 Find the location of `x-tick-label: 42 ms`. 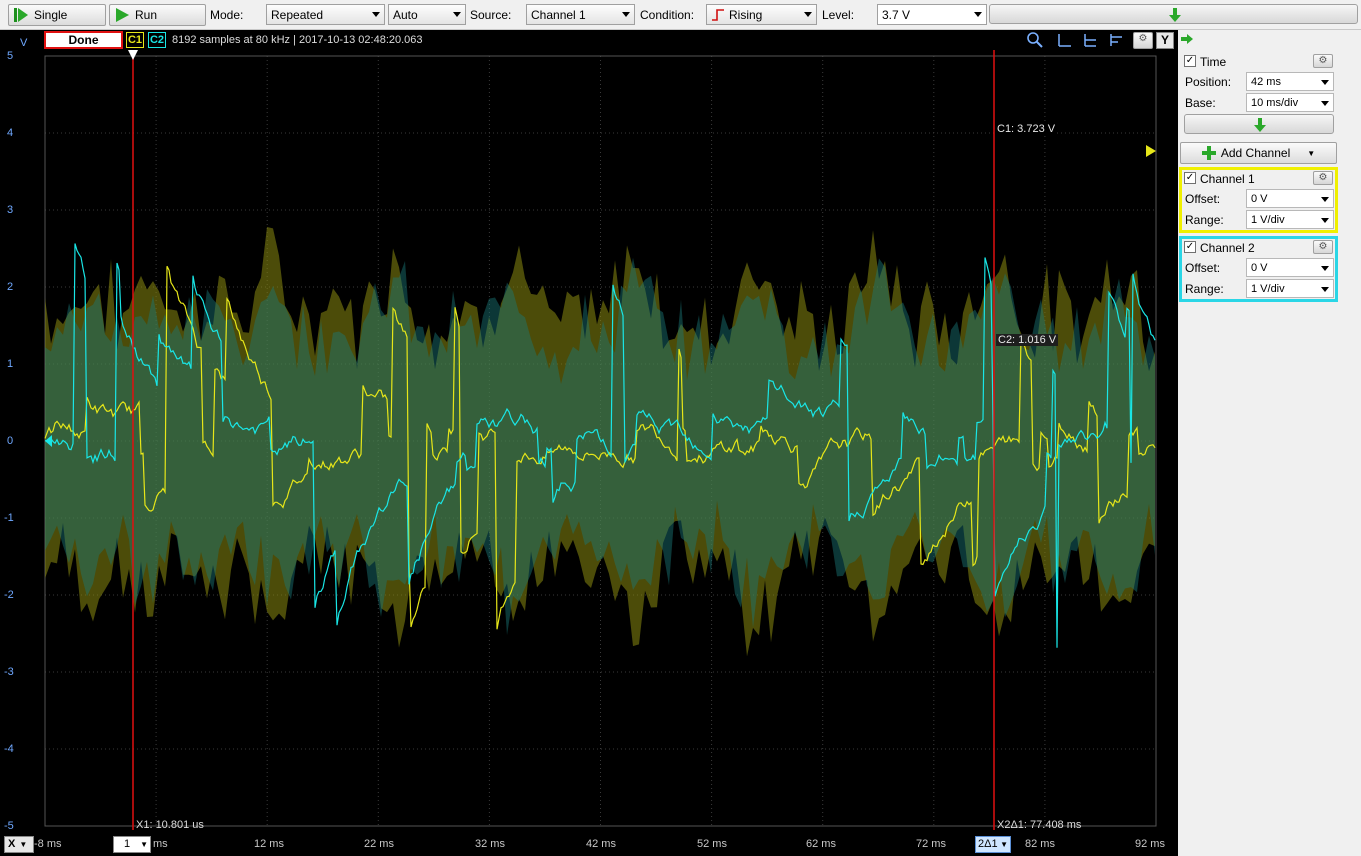

x-tick-label: 42 ms is located at coordinates (601, 844).